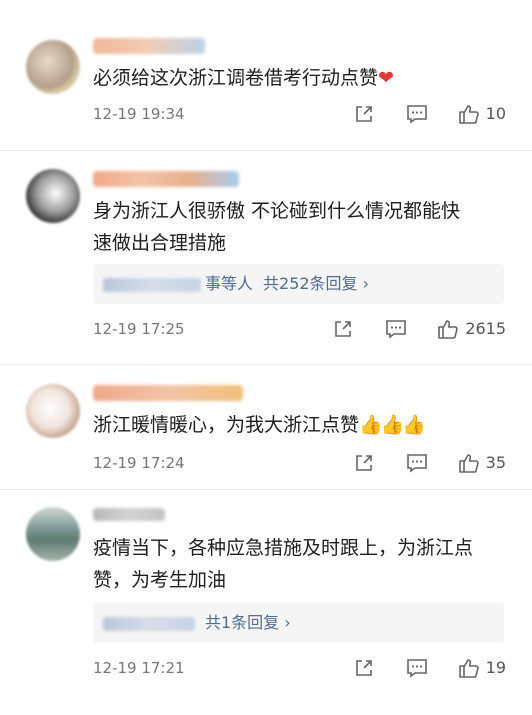 Image resolution: width=532 pixels, height=715 pixels. What do you see at coordinates (482, 668) in the screenshot?
I see `like-button: 19` at bounding box center [482, 668].